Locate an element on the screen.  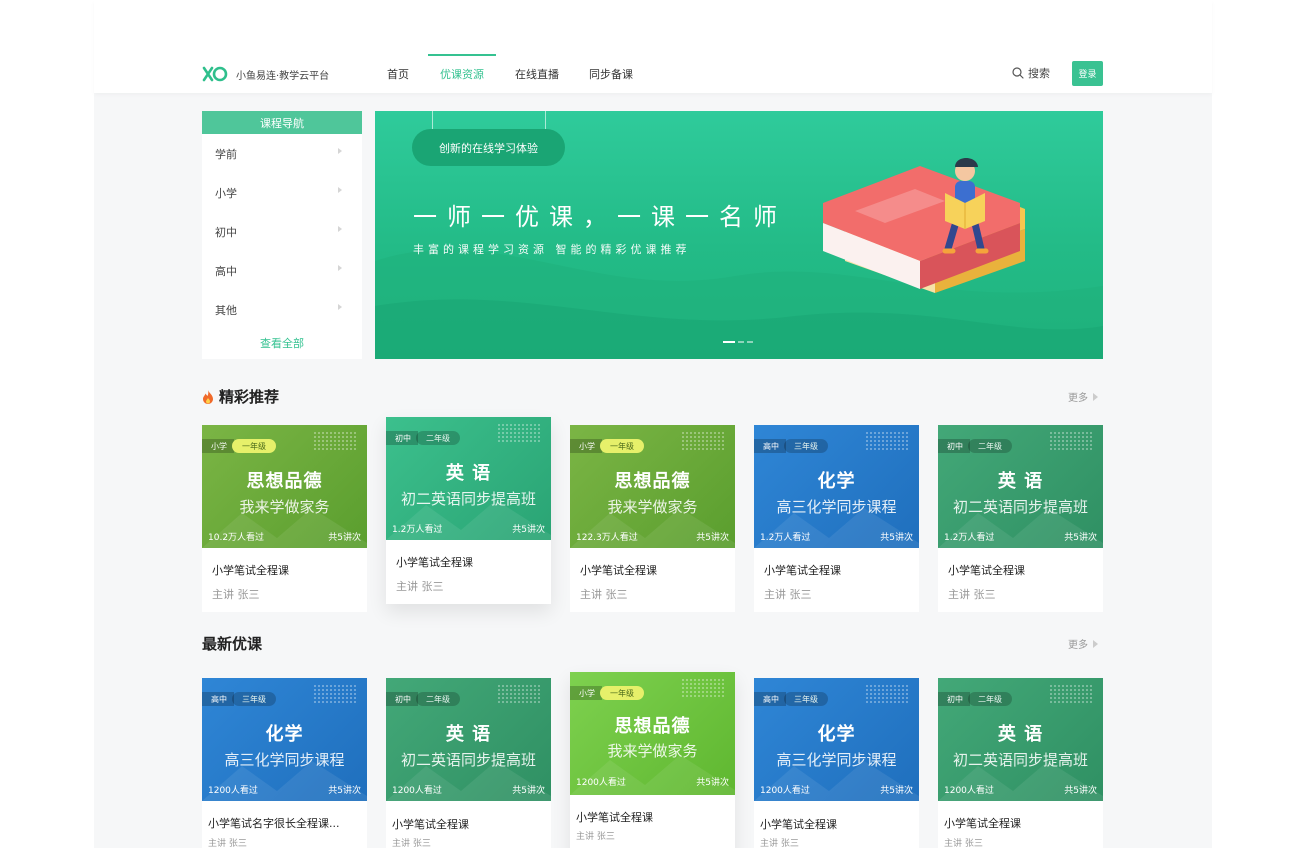
more-link-featured: 更多 is located at coordinates (1083, 396).